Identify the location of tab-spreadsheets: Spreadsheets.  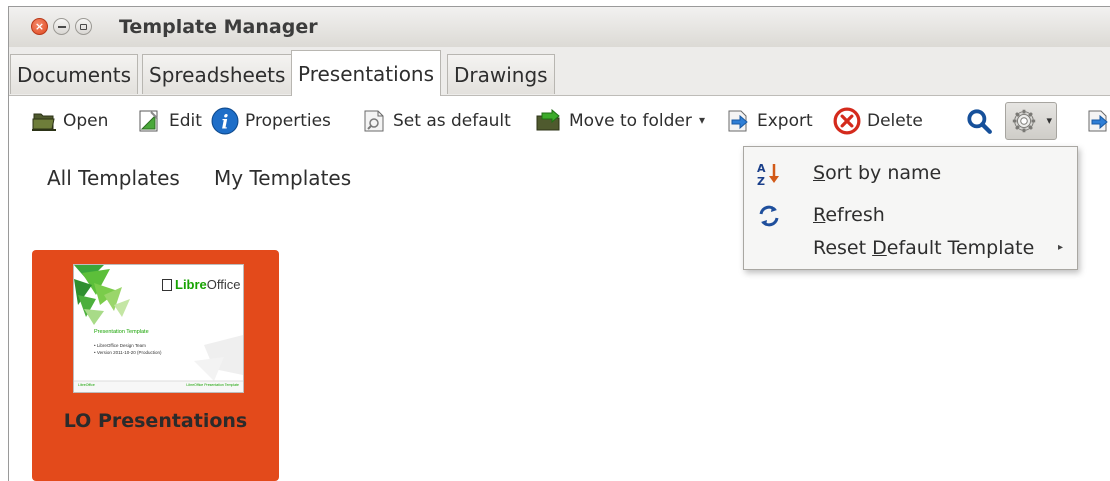
(217, 74).